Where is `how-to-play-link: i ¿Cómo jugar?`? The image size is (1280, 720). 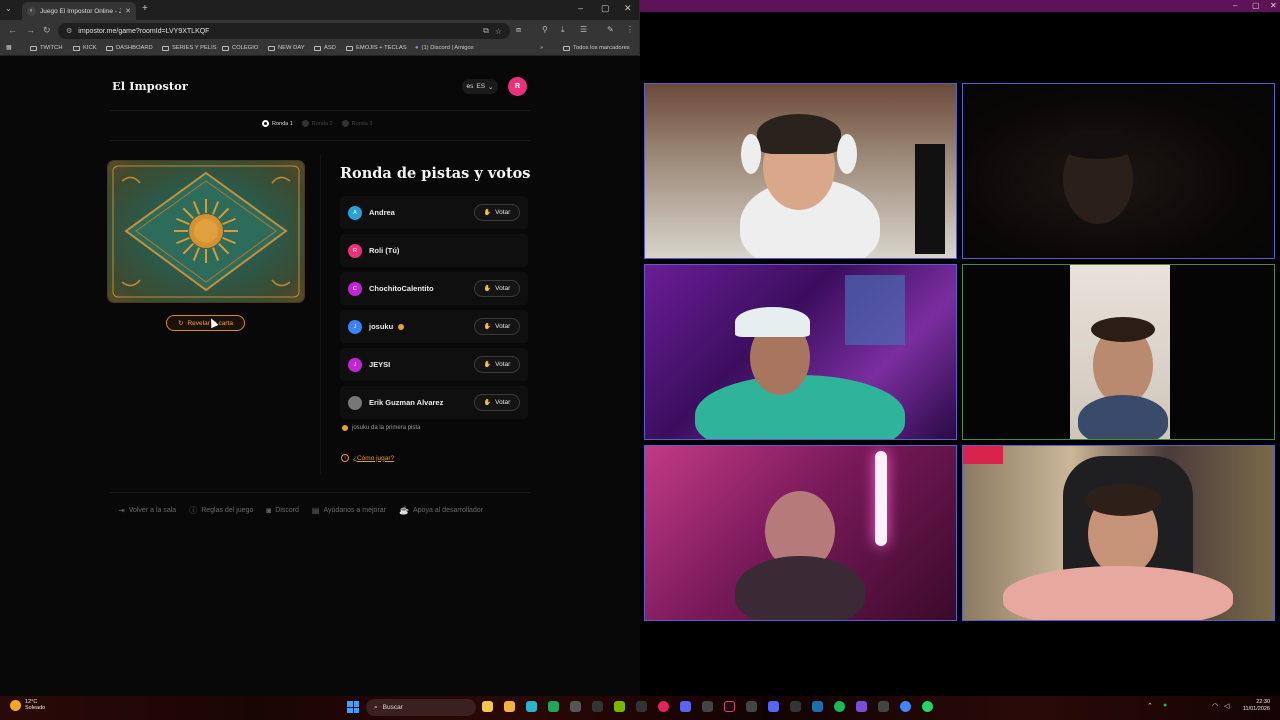 how-to-play-link: i ¿Cómo jugar? is located at coordinates (367, 458).